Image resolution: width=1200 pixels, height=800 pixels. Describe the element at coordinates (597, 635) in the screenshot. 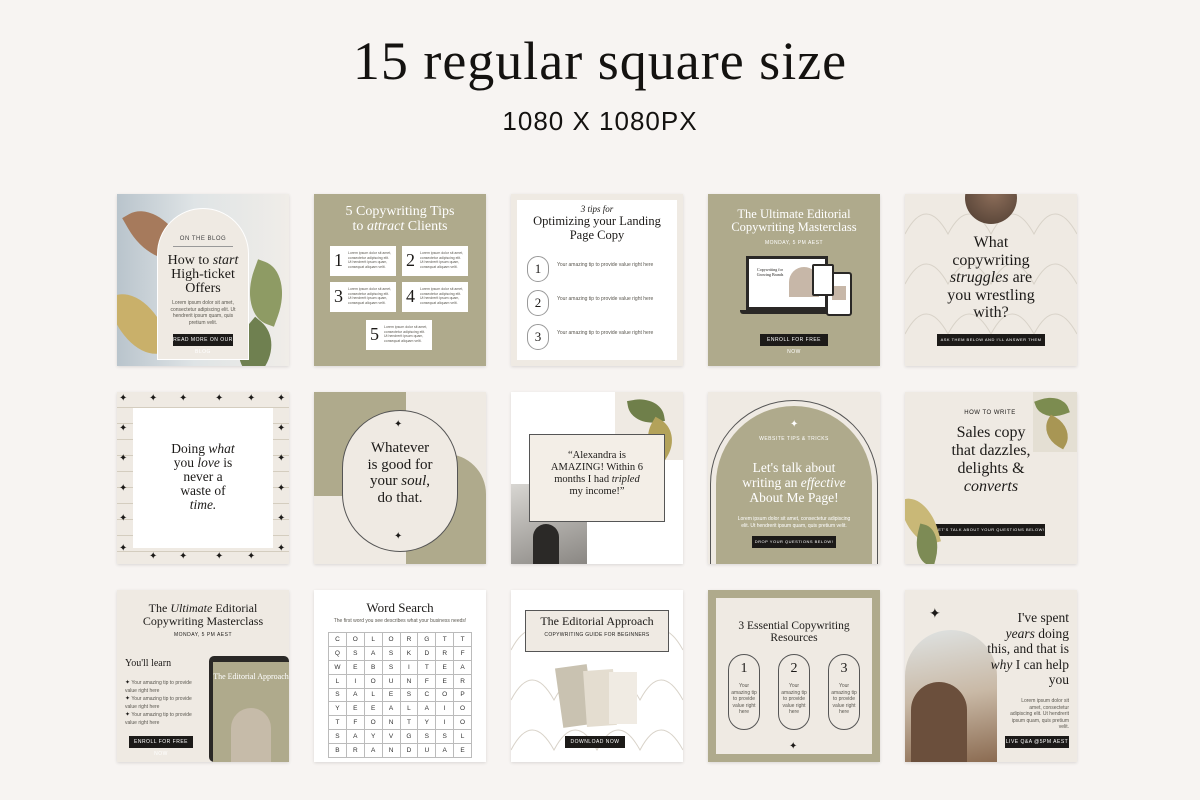

I see `card-subtitle: COPYWRITING GUIDE FOR BEGINNERS` at that location.